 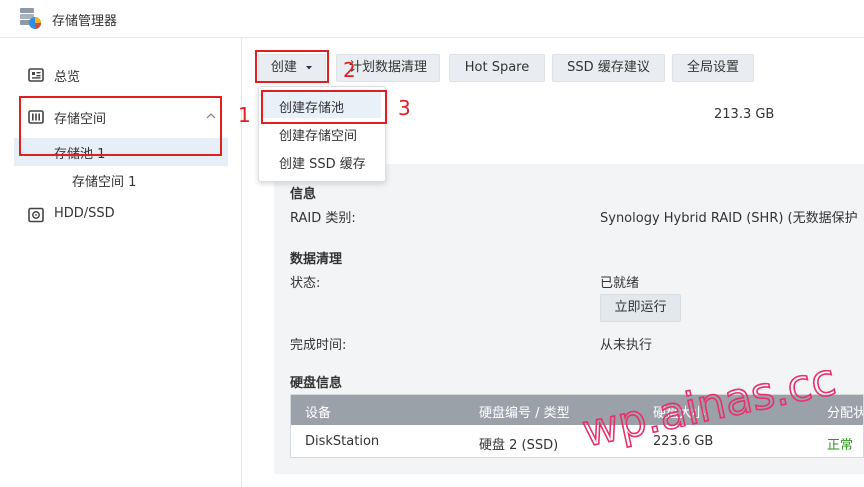 What do you see at coordinates (85, 21) in the screenshot?
I see `window-title: 存储管理器` at bounding box center [85, 21].